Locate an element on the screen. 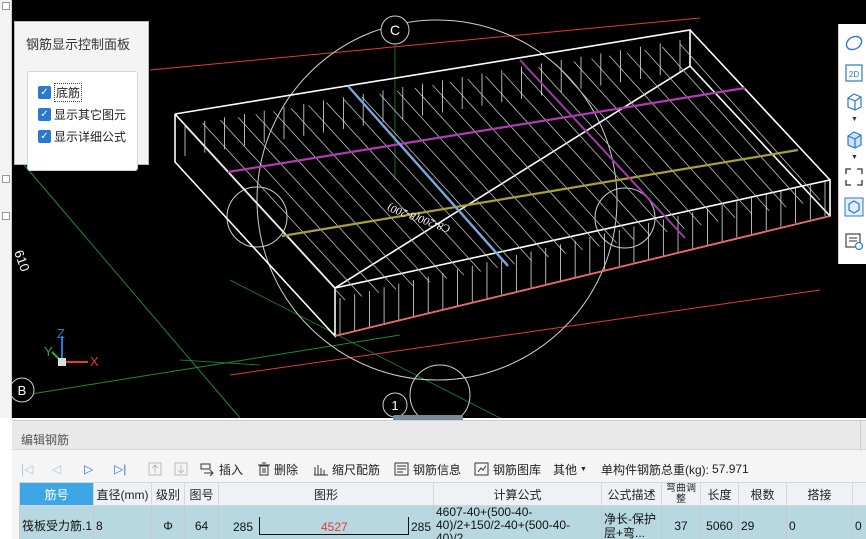  axis-label-c: C is located at coordinates (395, 30).